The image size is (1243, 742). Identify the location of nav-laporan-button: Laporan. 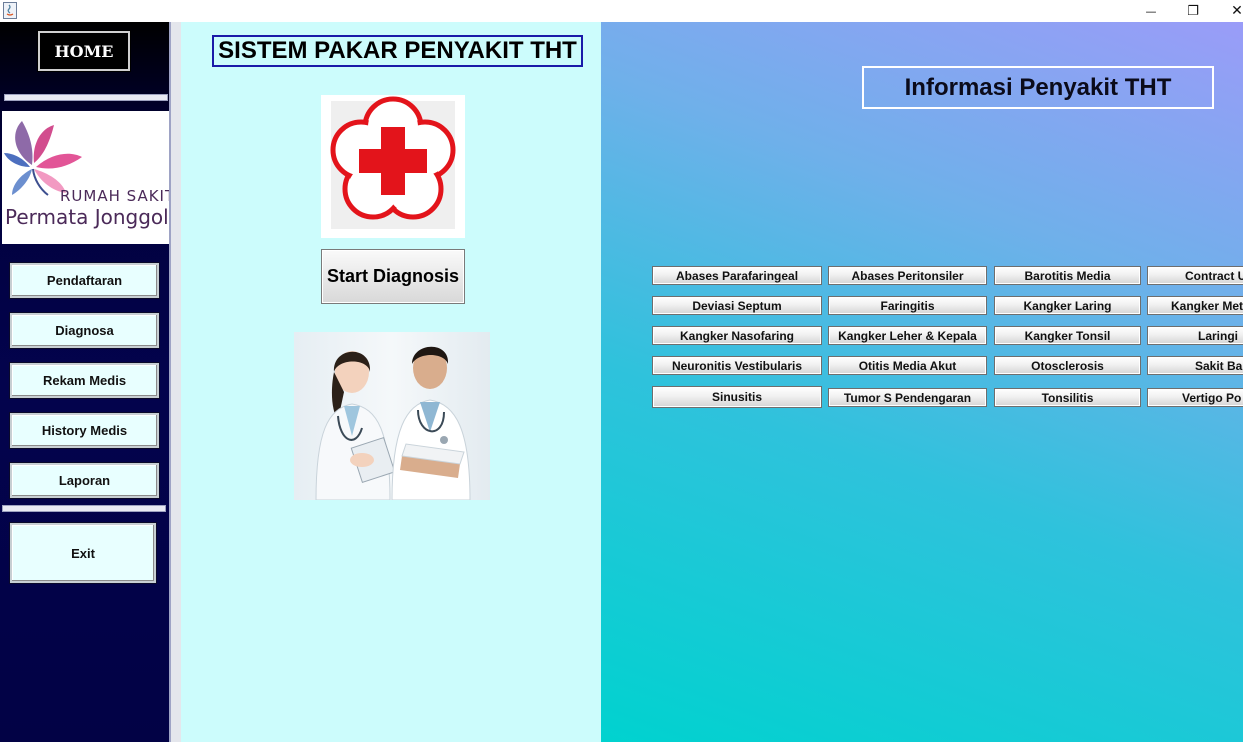
(84, 480).